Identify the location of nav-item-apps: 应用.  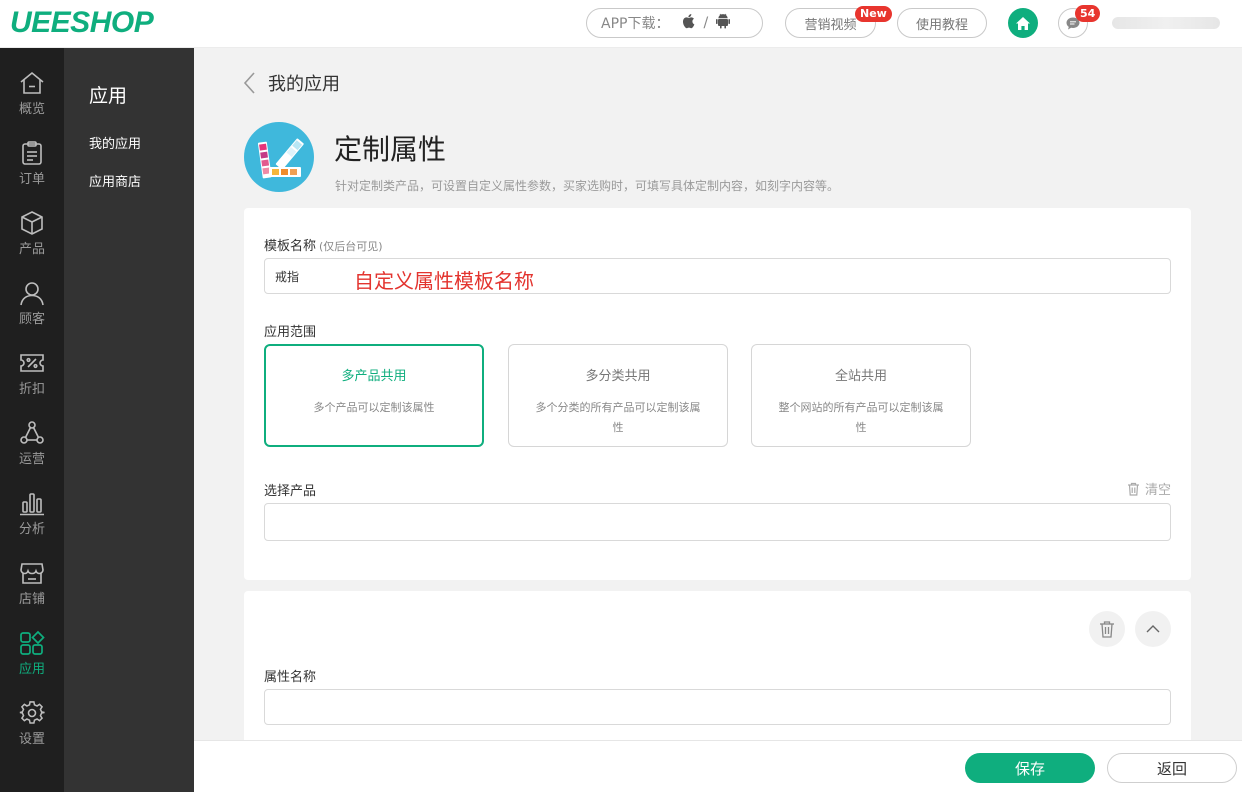
(32, 643).